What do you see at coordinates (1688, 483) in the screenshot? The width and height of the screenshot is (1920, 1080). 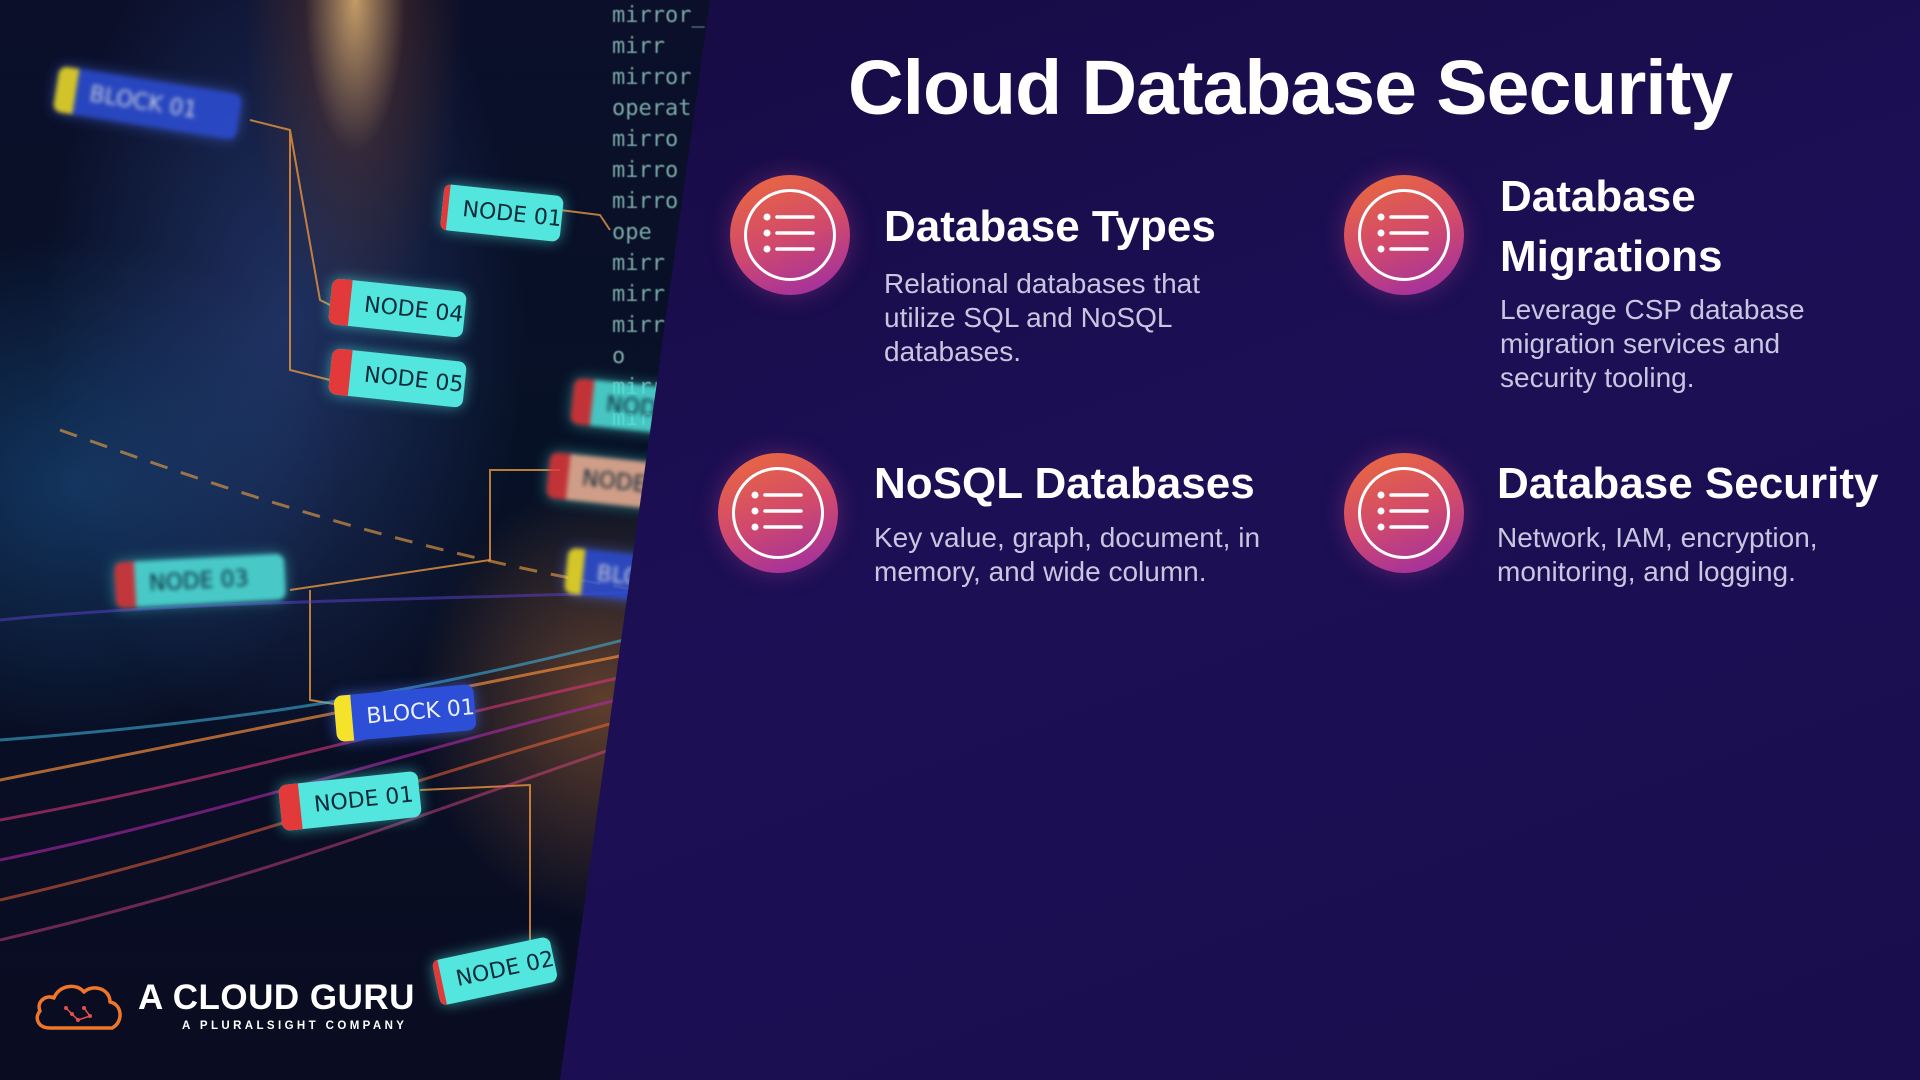 I see `card-title: Database Security` at bounding box center [1688, 483].